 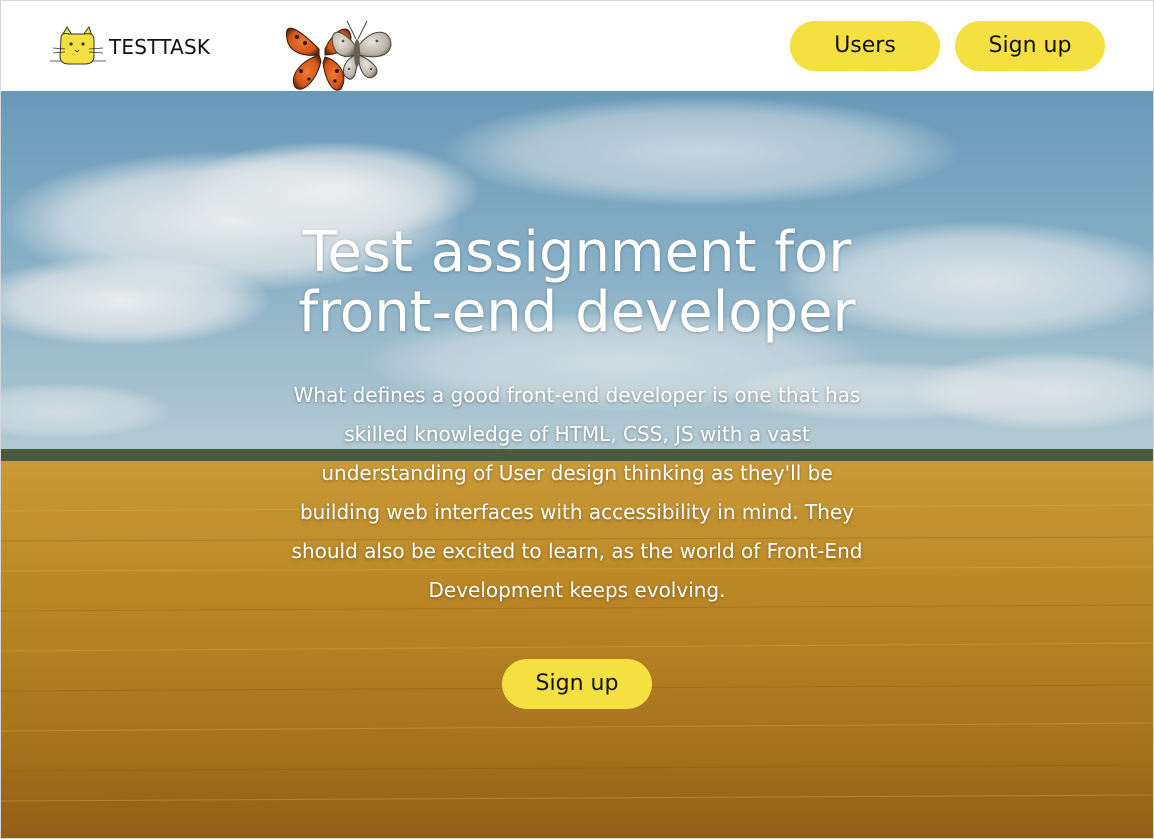 I want to click on logo-text: TESTTASK, so click(x=160, y=47).